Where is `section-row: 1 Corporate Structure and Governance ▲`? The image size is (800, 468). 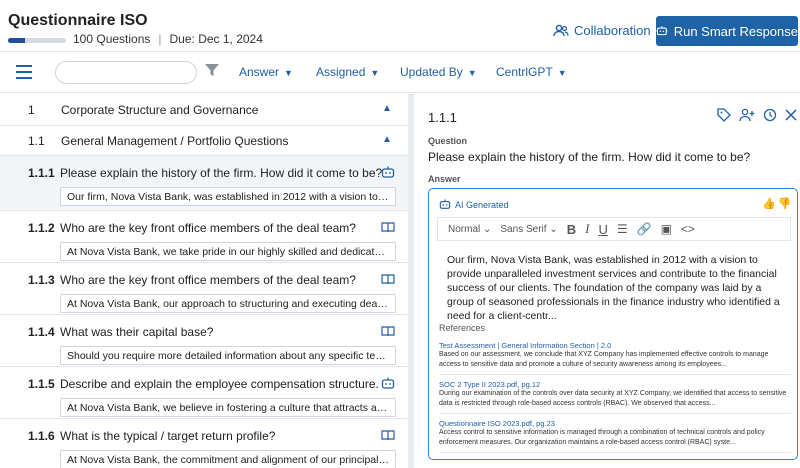
section-row: 1 Corporate Structure and Governance ▲ is located at coordinates (204, 110).